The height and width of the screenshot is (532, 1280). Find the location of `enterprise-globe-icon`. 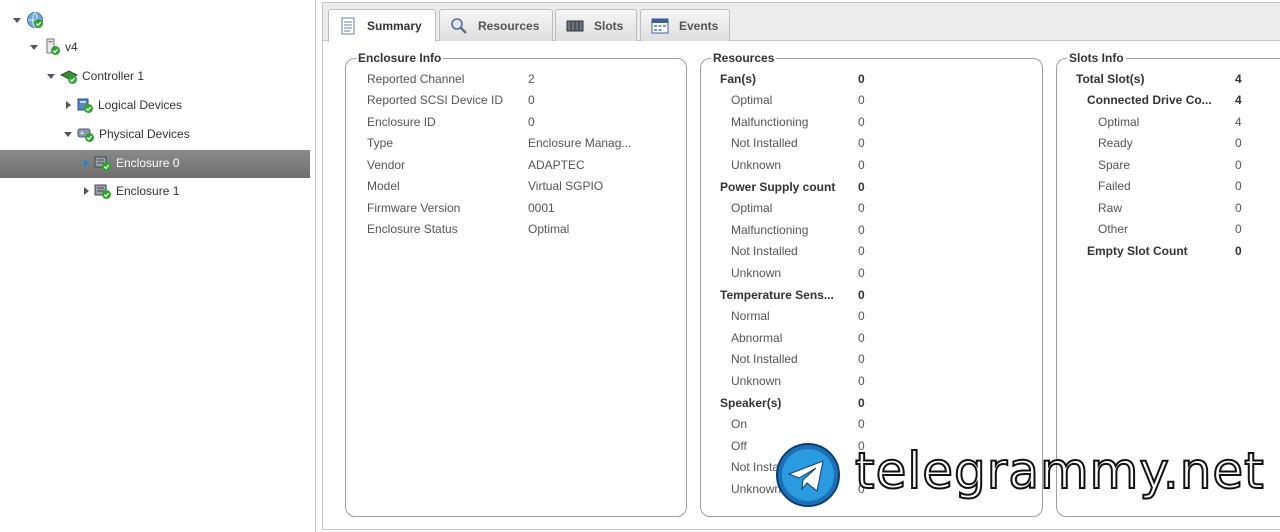

enterprise-globe-icon is located at coordinates (35, 20).